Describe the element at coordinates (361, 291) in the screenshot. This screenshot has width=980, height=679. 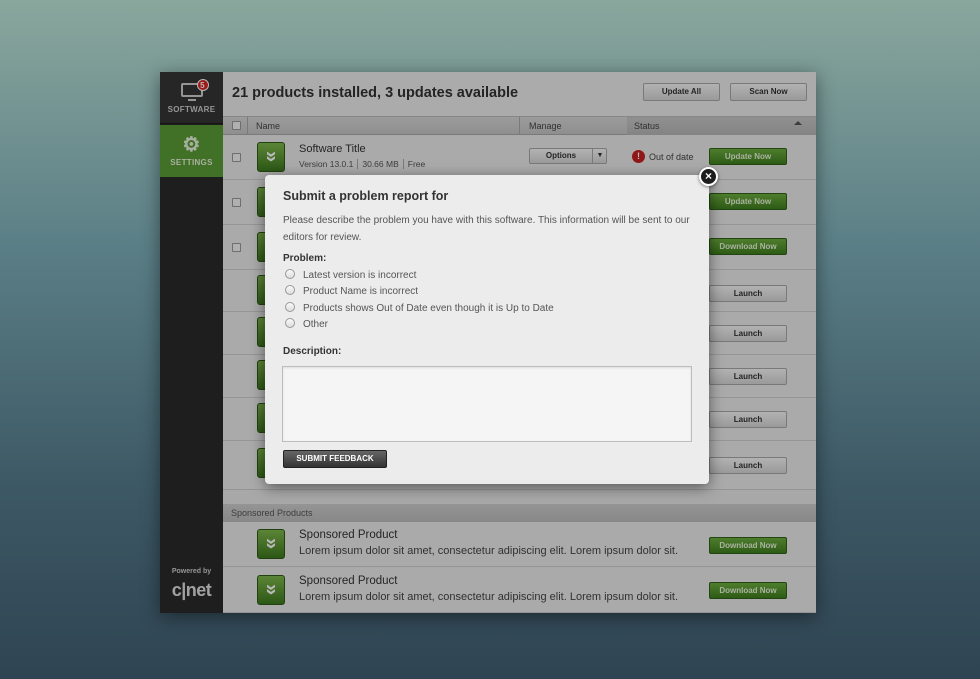
I see `option-label: Product Name is incorrect` at that location.